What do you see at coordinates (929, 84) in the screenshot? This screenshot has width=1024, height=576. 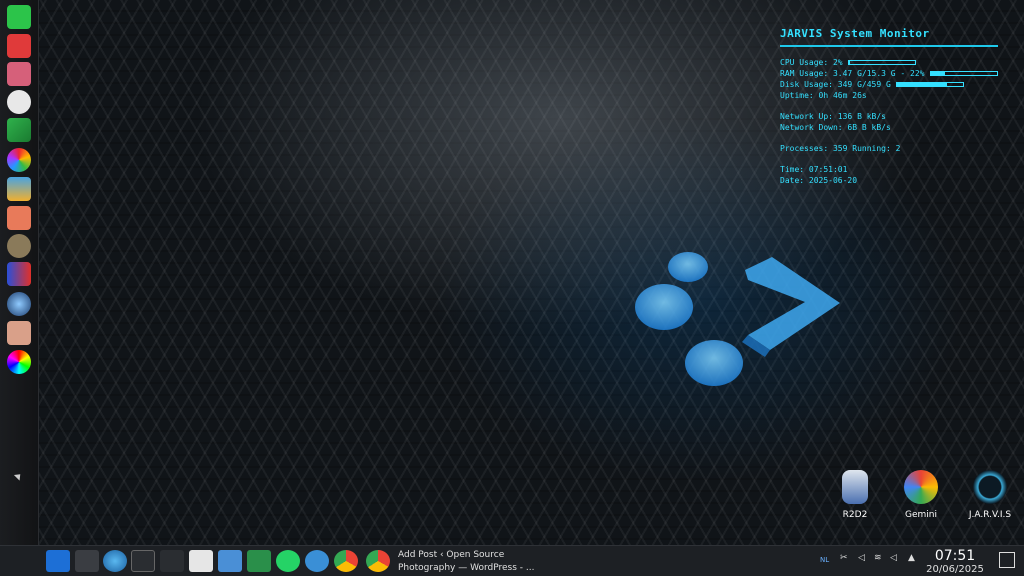 I see `disk-usage-bar` at bounding box center [929, 84].